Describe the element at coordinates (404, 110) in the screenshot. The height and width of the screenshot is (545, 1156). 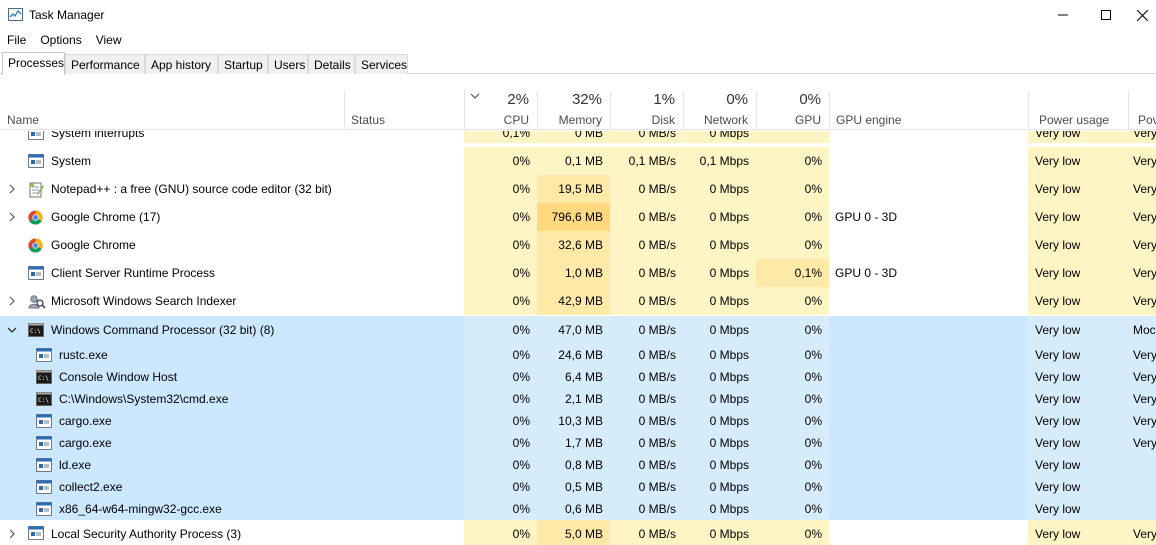
I see `header-status: Status` at that location.